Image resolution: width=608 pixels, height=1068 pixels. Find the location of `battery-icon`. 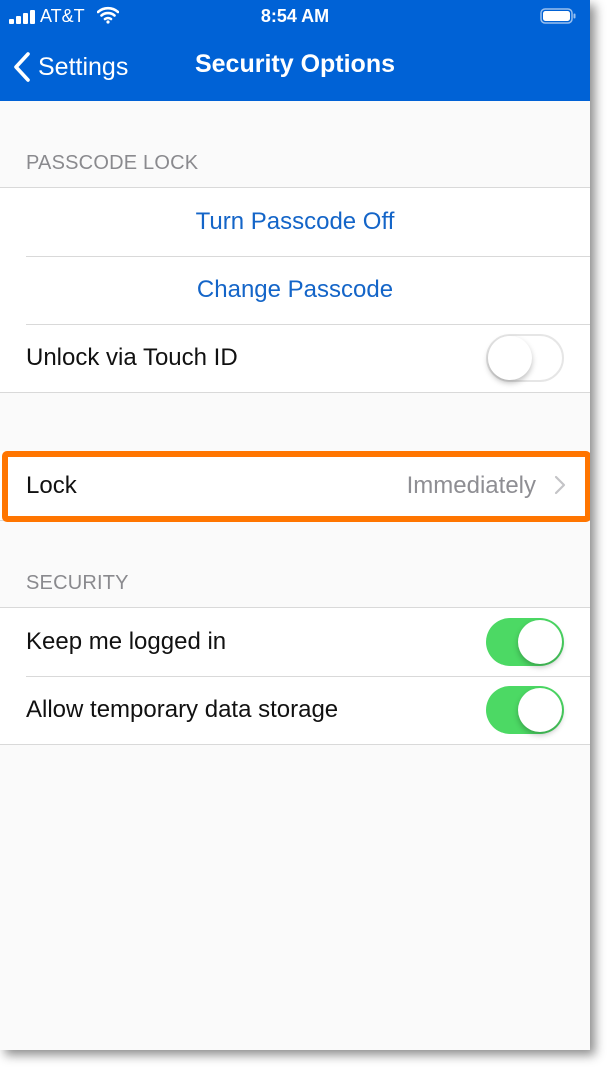

battery-icon is located at coordinates (558, 16).